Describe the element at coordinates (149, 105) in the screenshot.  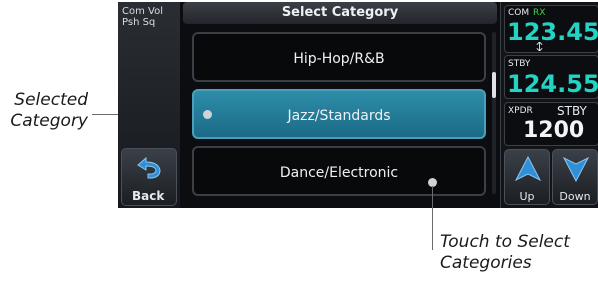
I see `left-panel: Com Vol Psh Sq Back` at that location.